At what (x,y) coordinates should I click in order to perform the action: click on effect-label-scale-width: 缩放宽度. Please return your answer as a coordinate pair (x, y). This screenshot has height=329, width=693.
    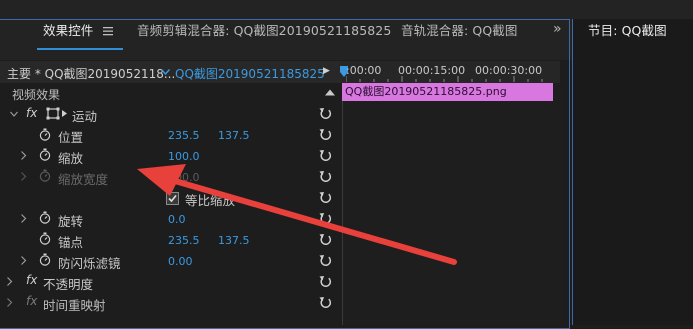
    Looking at the image, I should click on (83, 179).